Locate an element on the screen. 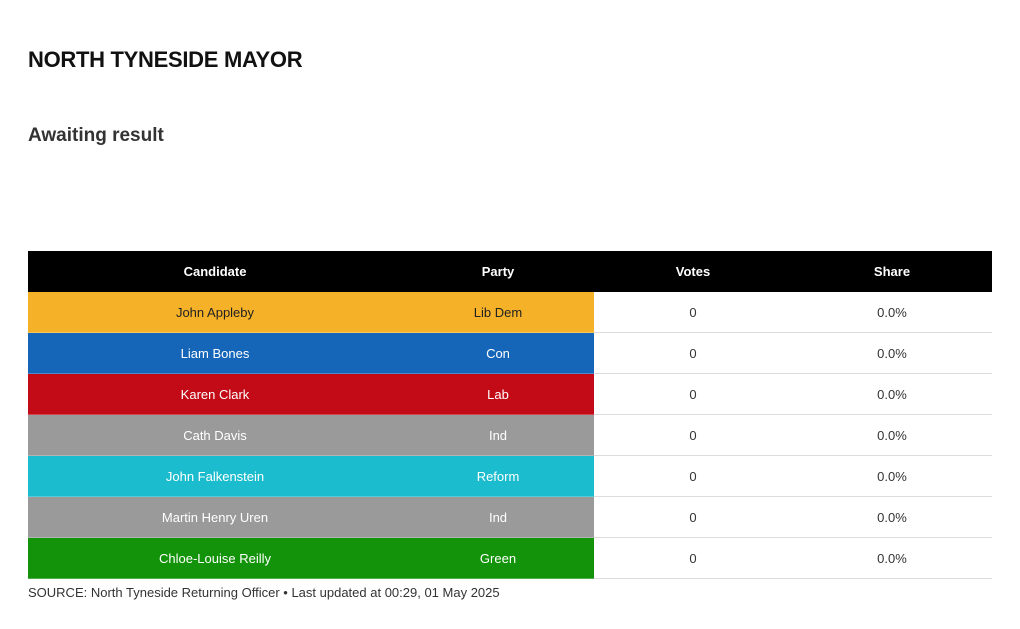 The height and width of the screenshot is (629, 1020). column-header-candidate: Candidate is located at coordinates (215, 271).